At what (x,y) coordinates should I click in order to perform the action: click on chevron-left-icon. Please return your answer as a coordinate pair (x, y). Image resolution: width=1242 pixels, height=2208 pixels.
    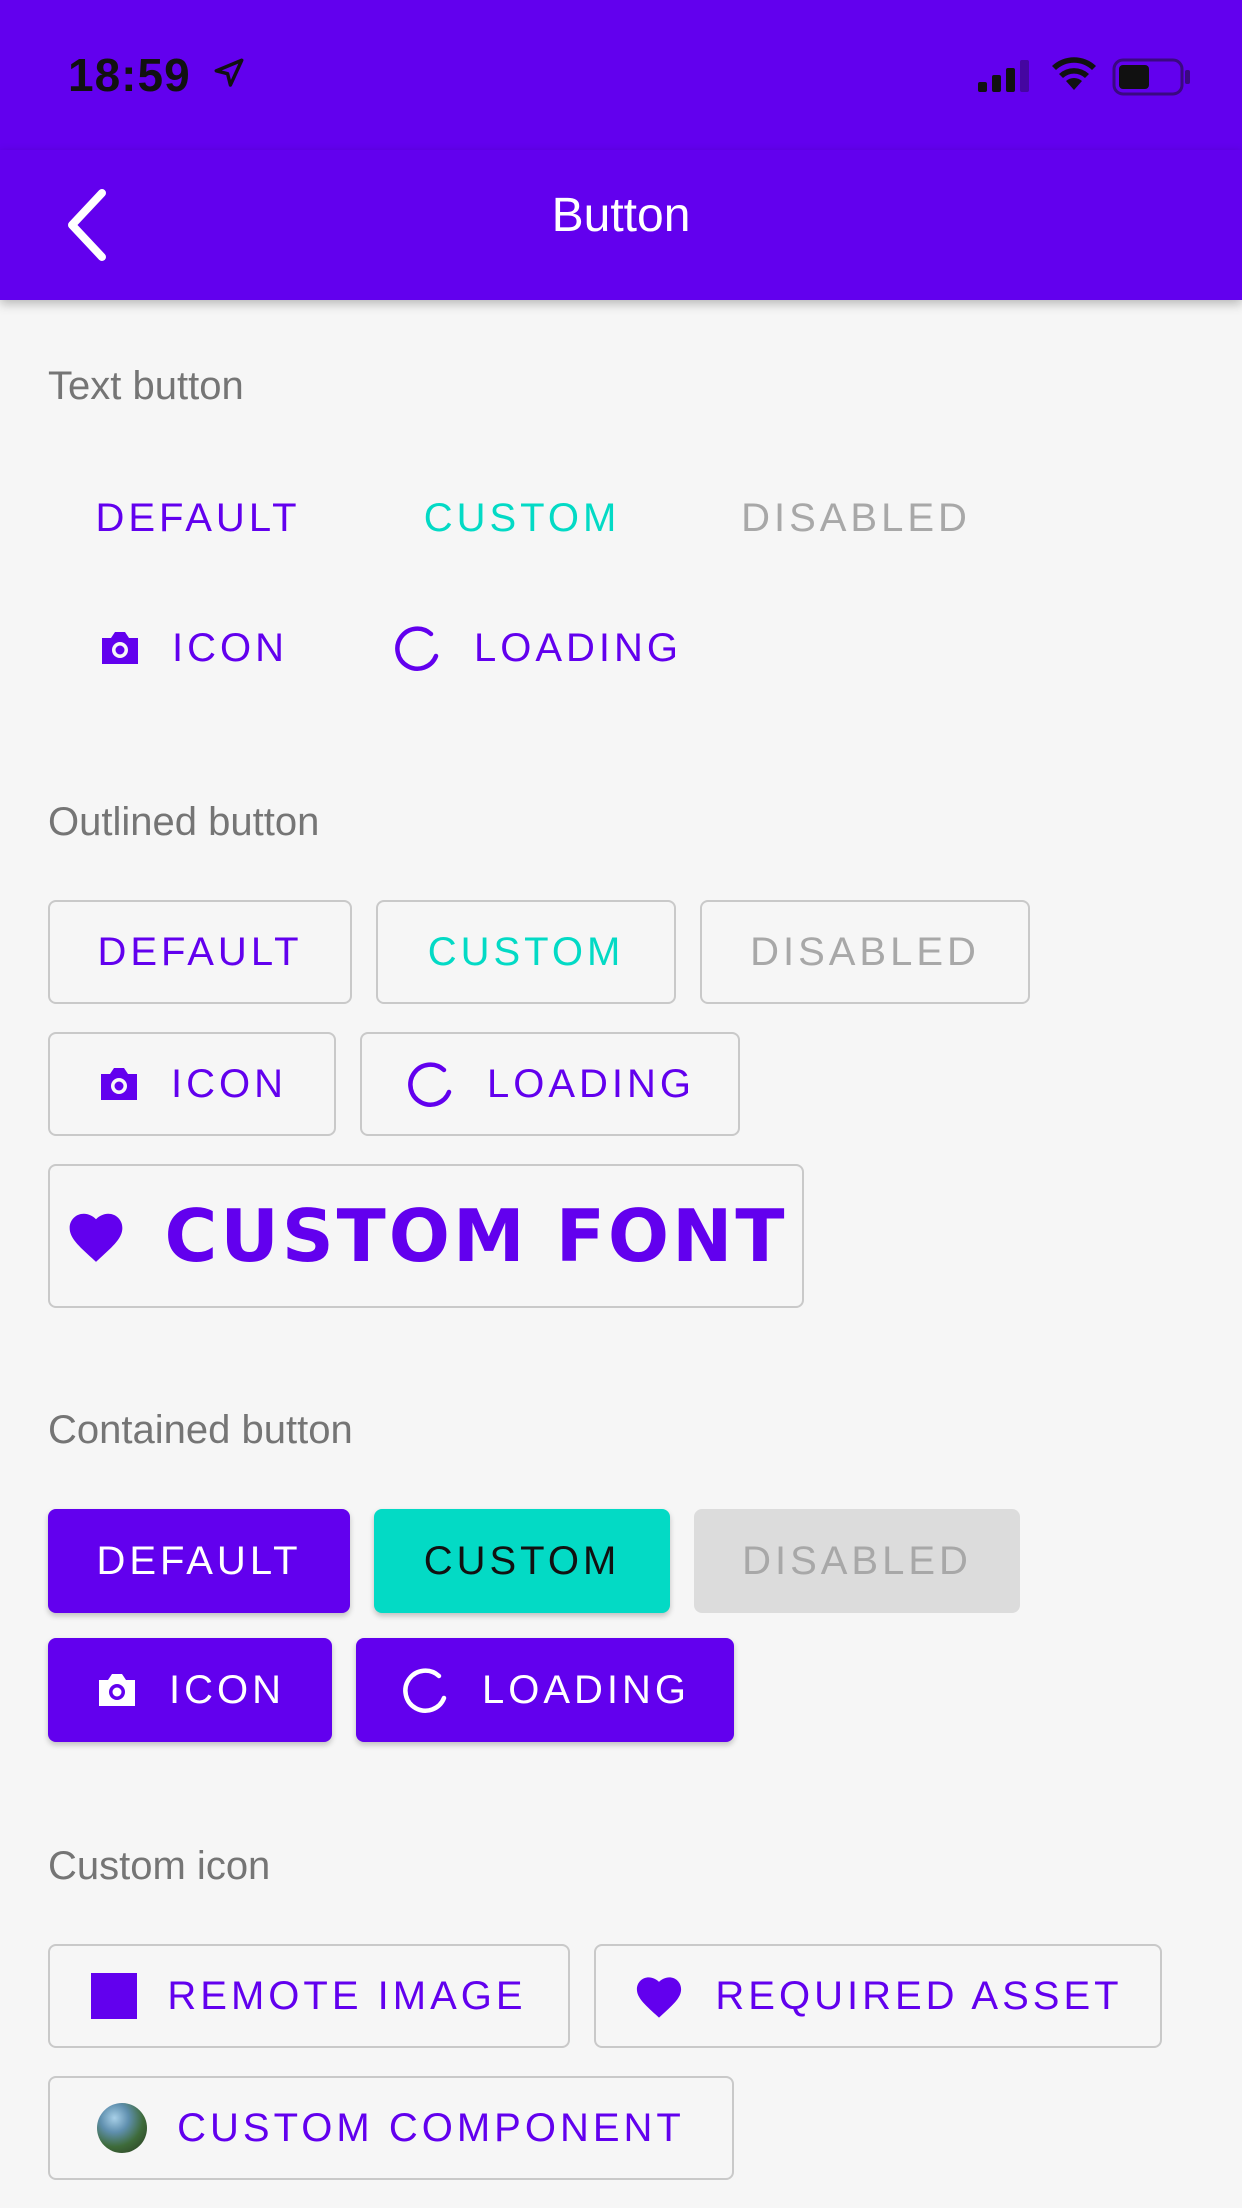
    Looking at the image, I should click on (90, 225).